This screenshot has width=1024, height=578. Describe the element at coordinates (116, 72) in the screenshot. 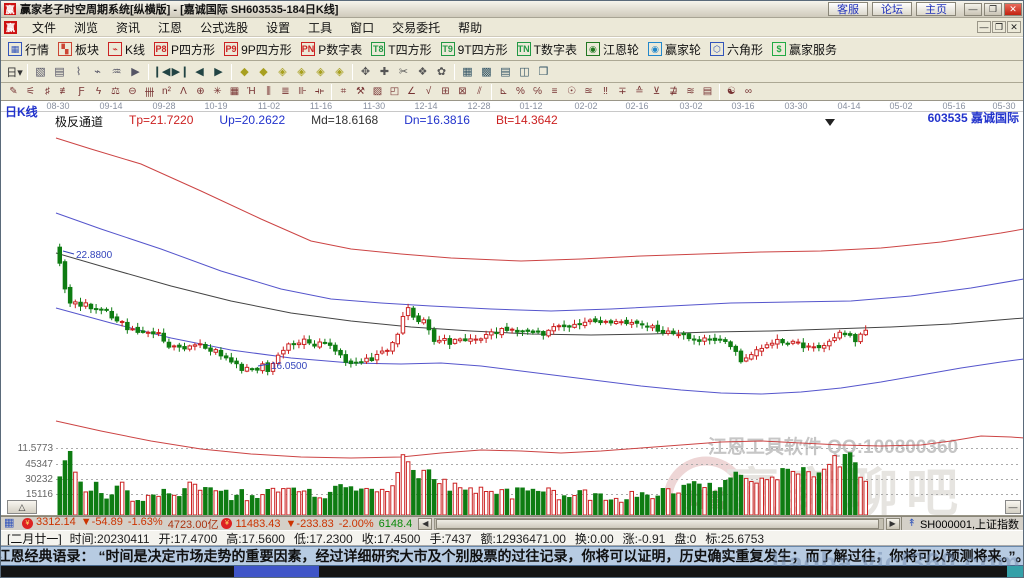

I see `view-tools-icon-4: ♒` at that location.